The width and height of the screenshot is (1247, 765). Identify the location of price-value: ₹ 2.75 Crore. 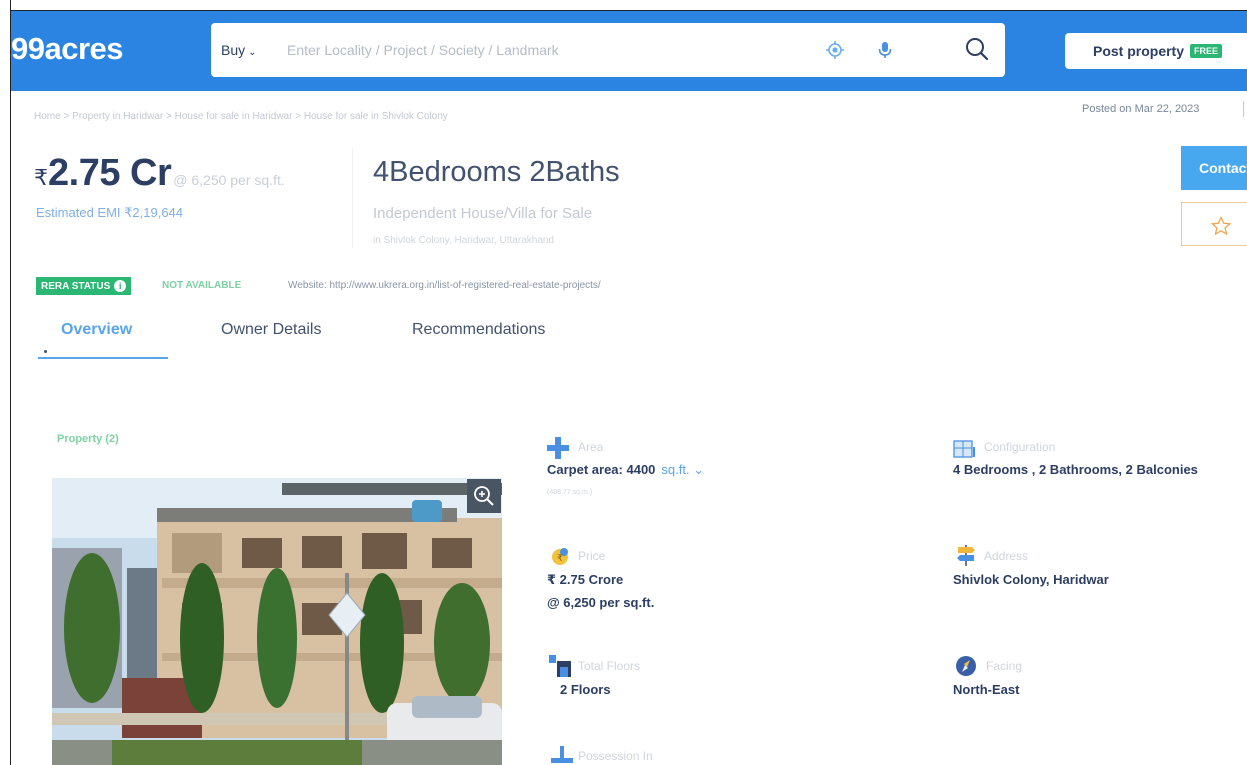
(585, 579).